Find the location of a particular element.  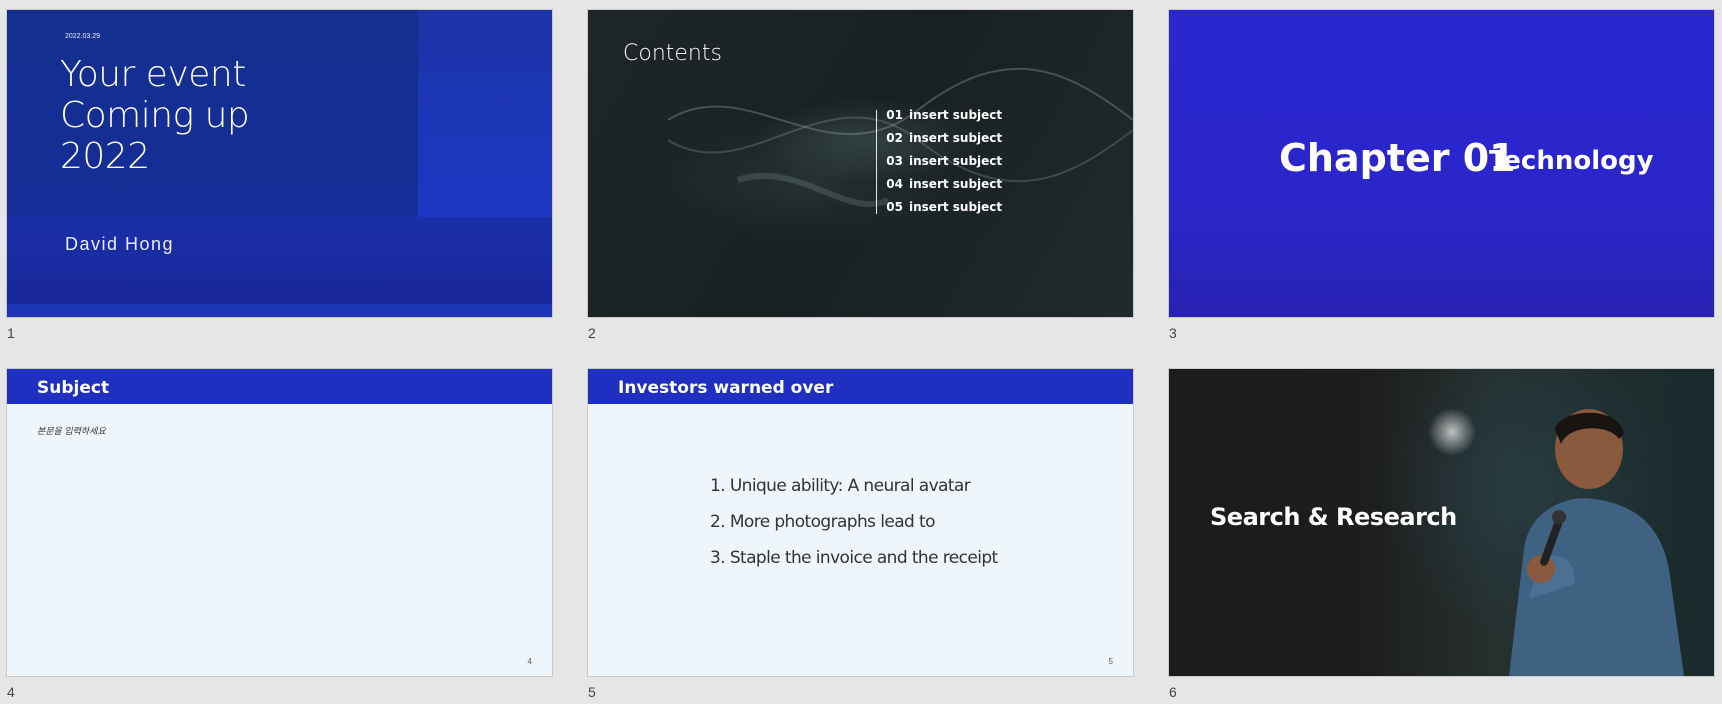

slide-number-4: 4 is located at coordinates (11, 692).